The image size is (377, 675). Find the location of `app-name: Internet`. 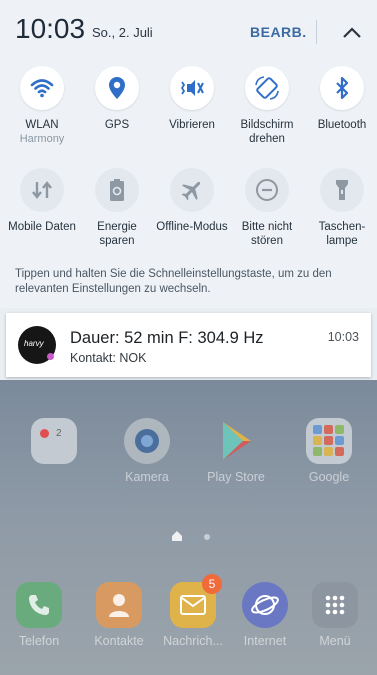

app-name: Internet is located at coordinates (265, 641).